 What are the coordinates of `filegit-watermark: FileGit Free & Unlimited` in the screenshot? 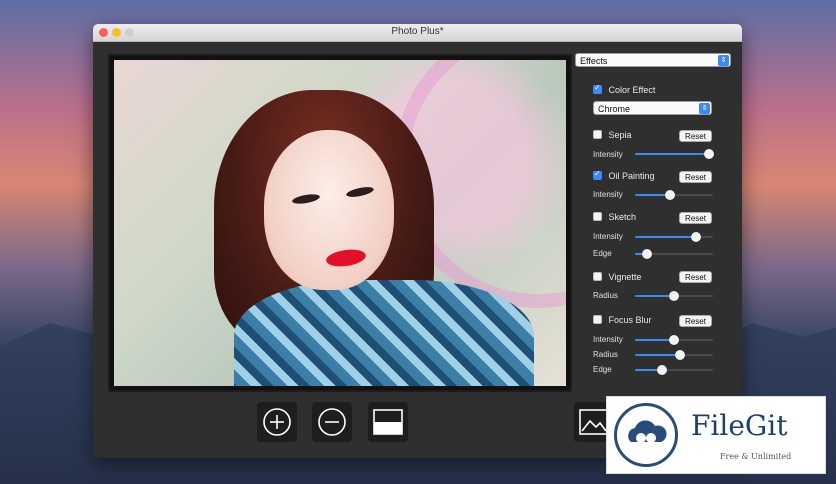 It's located at (716, 435).